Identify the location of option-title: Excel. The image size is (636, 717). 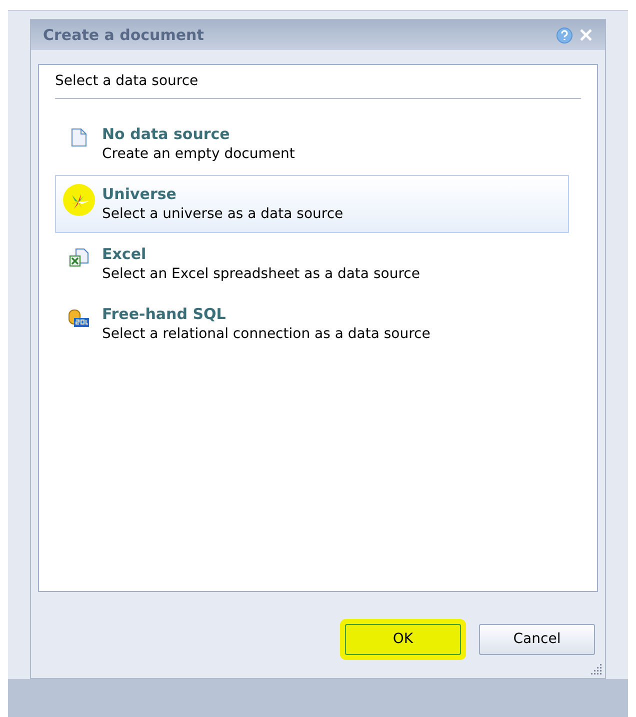
(125, 254).